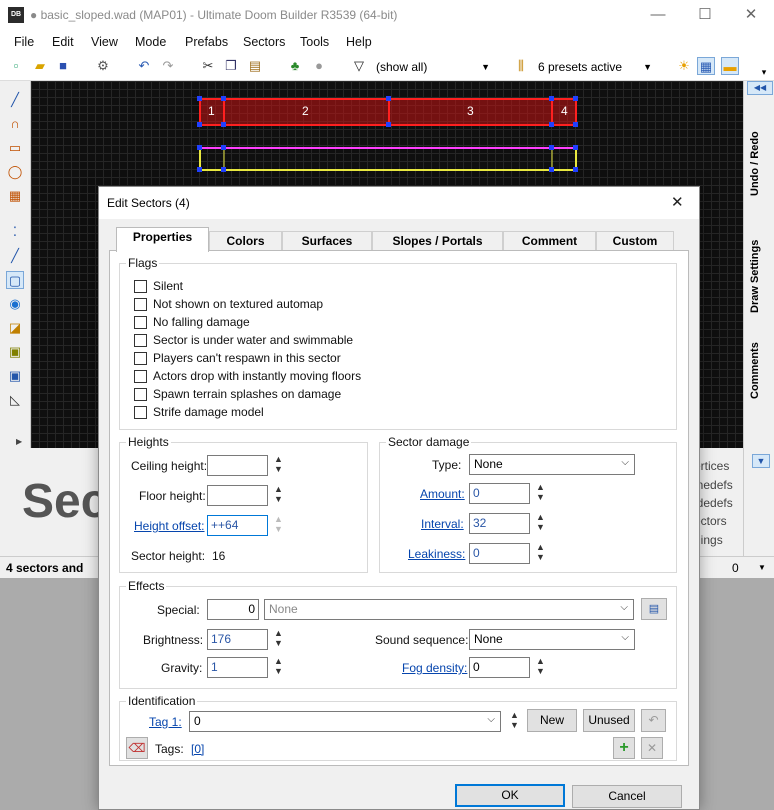 The height and width of the screenshot is (810, 774). I want to click on expand-arrow-icon: ▶, so click(19, 441).